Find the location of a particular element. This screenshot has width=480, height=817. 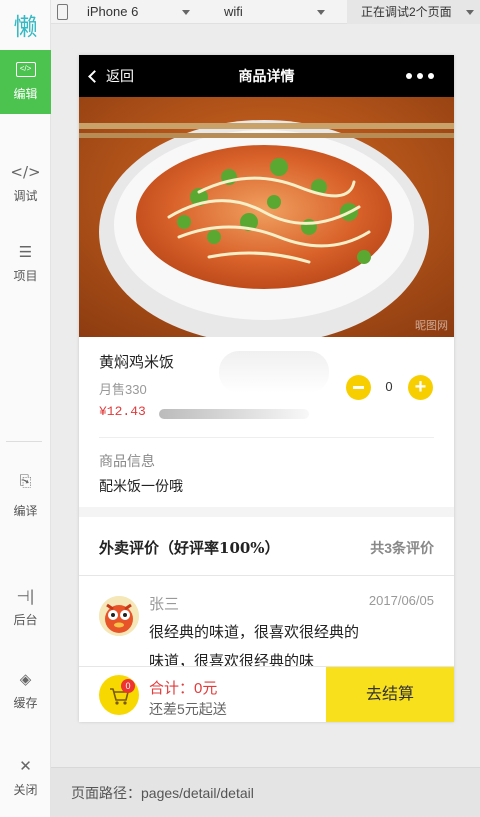

avatar-icon is located at coordinates (119, 616).